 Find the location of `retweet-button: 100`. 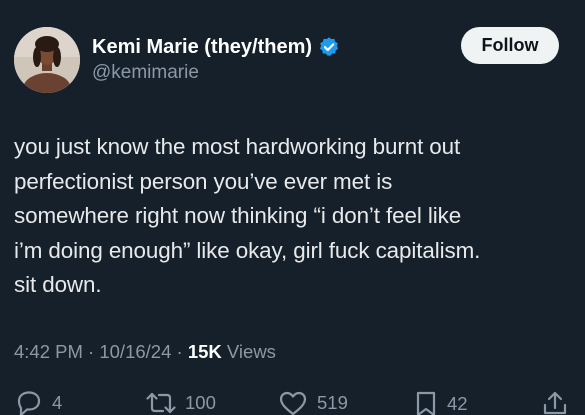

retweet-button: 100 is located at coordinates (181, 402).